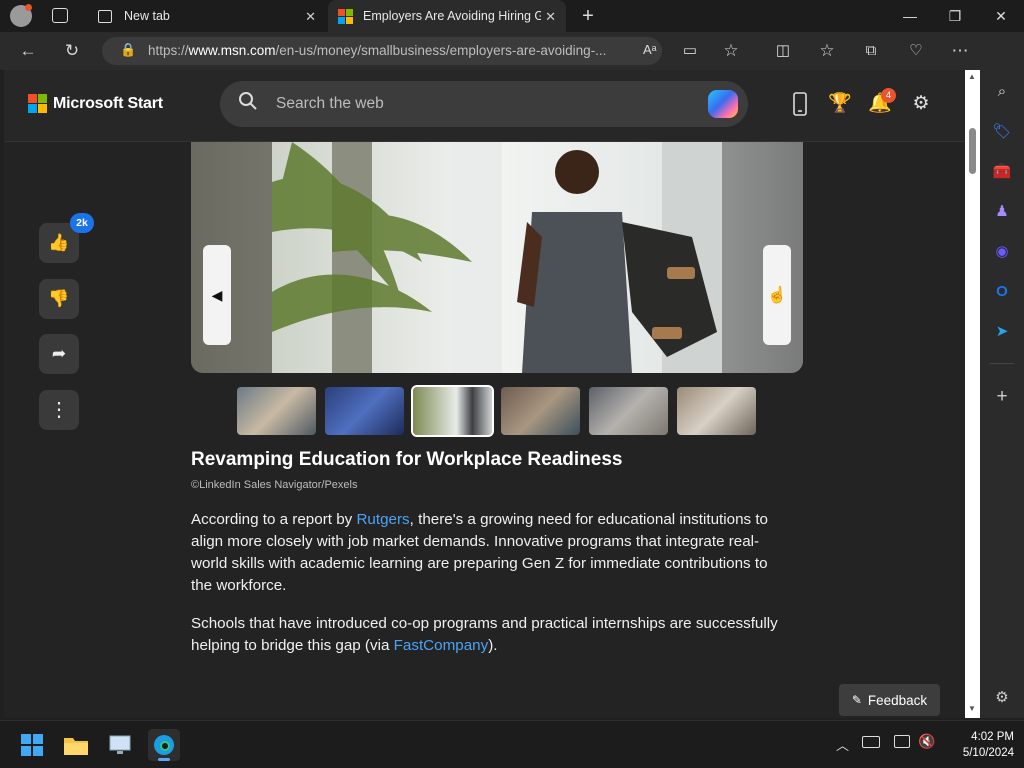  Describe the element at coordinates (1002, 332) in the screenshot. I see `drop-send-icon: ➤` at that location.